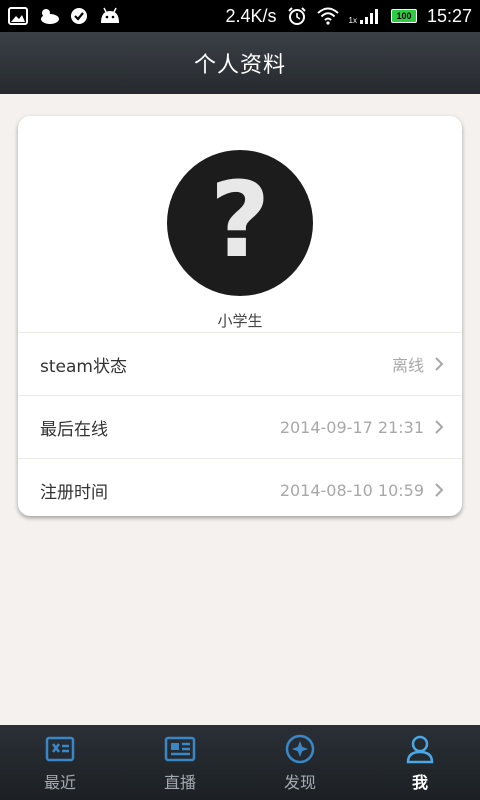 This screenshot has width=480, height=800. I want to click on avatar: ?, so click(240, 223).